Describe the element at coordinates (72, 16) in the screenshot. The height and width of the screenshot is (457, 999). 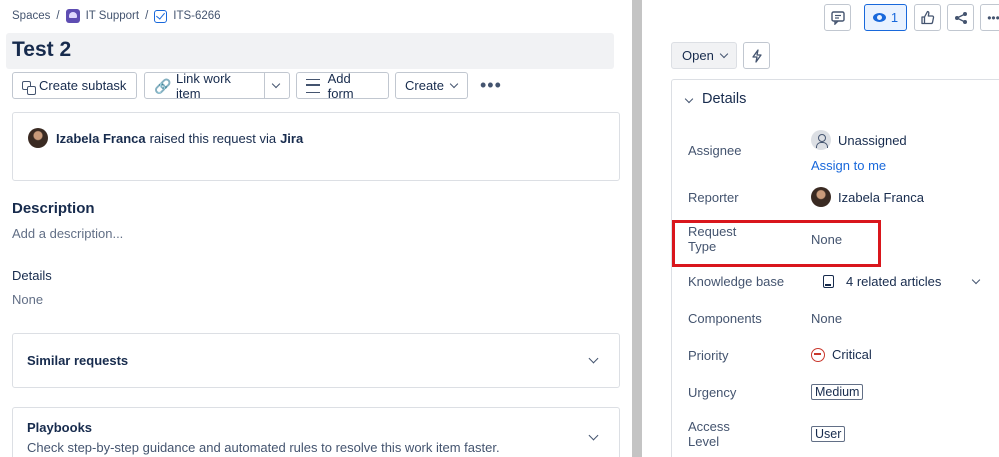
I see `space-avatar-icon` at that location.